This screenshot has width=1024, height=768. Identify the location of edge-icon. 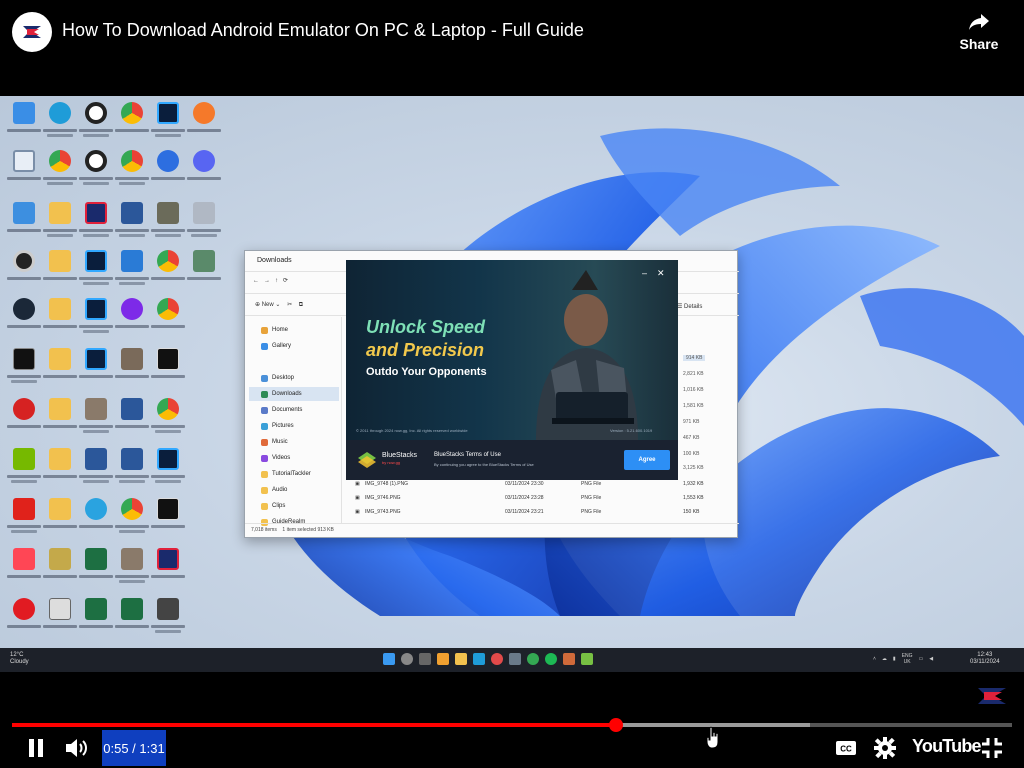
(479, 659).